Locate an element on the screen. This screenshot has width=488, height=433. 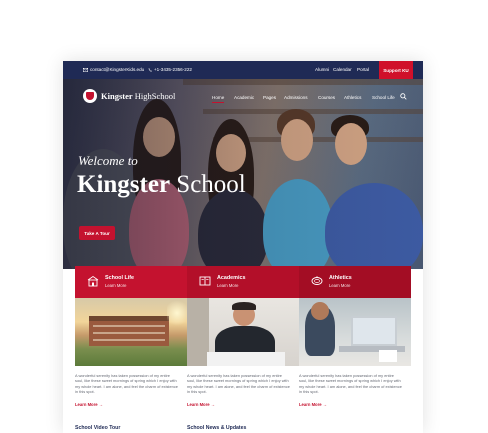
nav-school-life: School Life is located at coordinates (383, 97).